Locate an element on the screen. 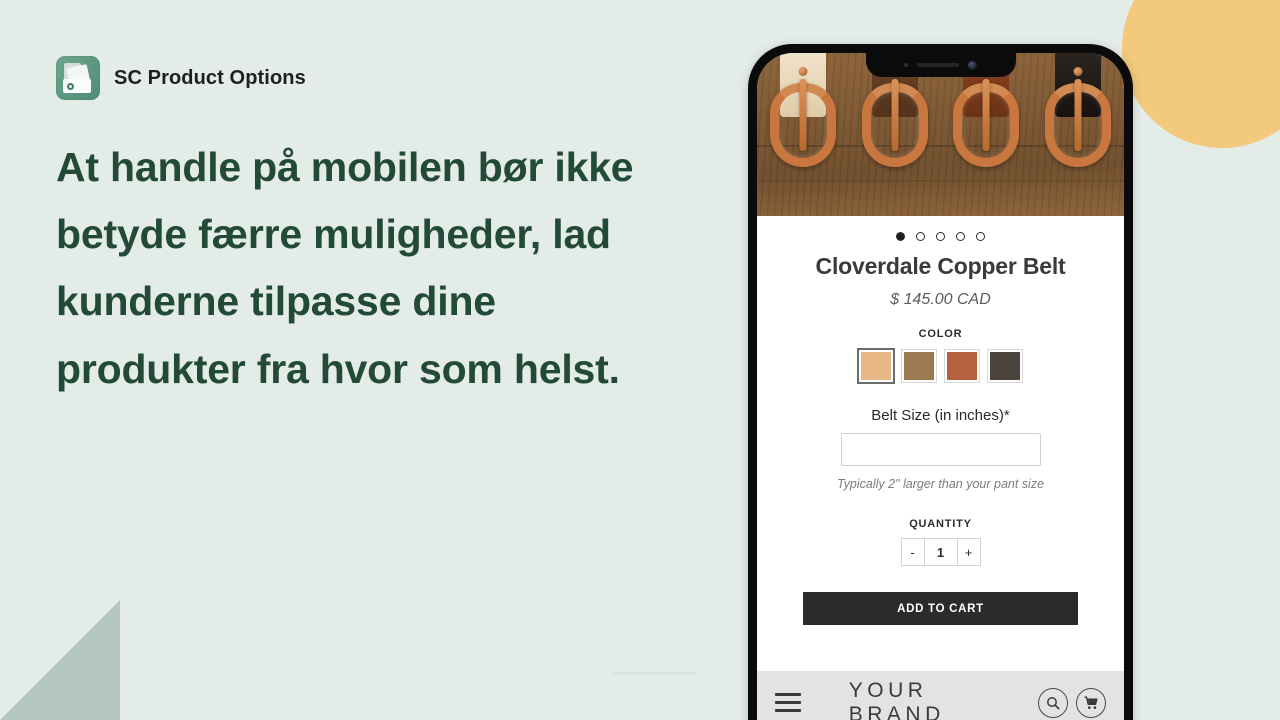 This screenshot has height=720, width=1280. add-to-cart-button: ADD TO CART is located at coordinates (940, 608).